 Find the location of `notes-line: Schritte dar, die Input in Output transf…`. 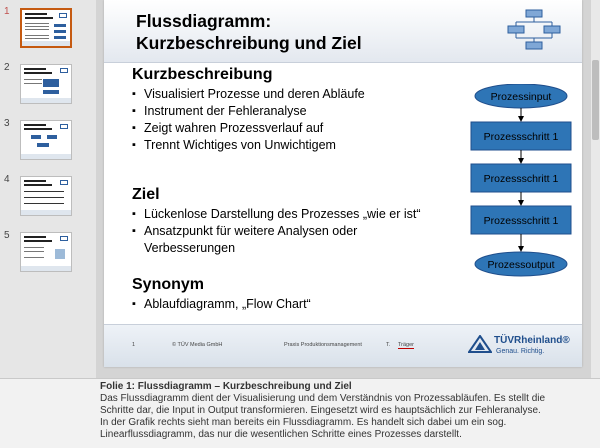

notes-line: Schritte dar, die Input in Output transf… is located at coordinates (320, 410).